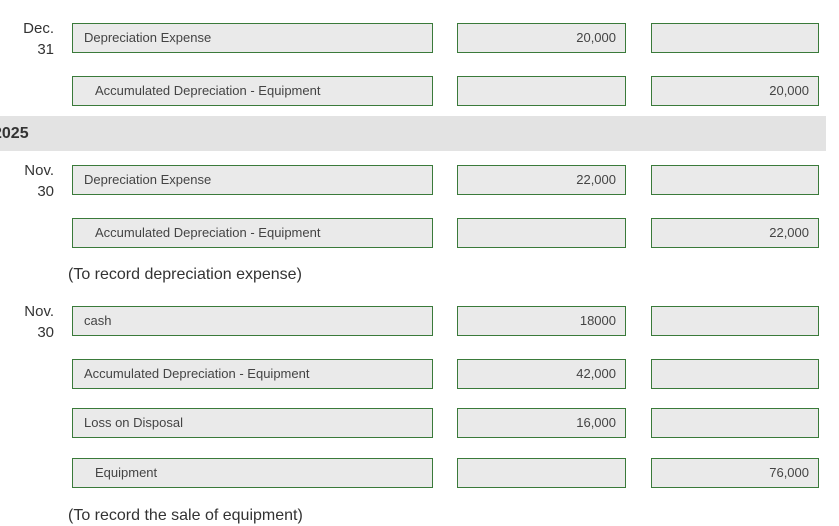 The image size is (839, 526). Describe the element at coordinates (735, 473) in the screenshot. I see `credit-field: 76,000` at that location.